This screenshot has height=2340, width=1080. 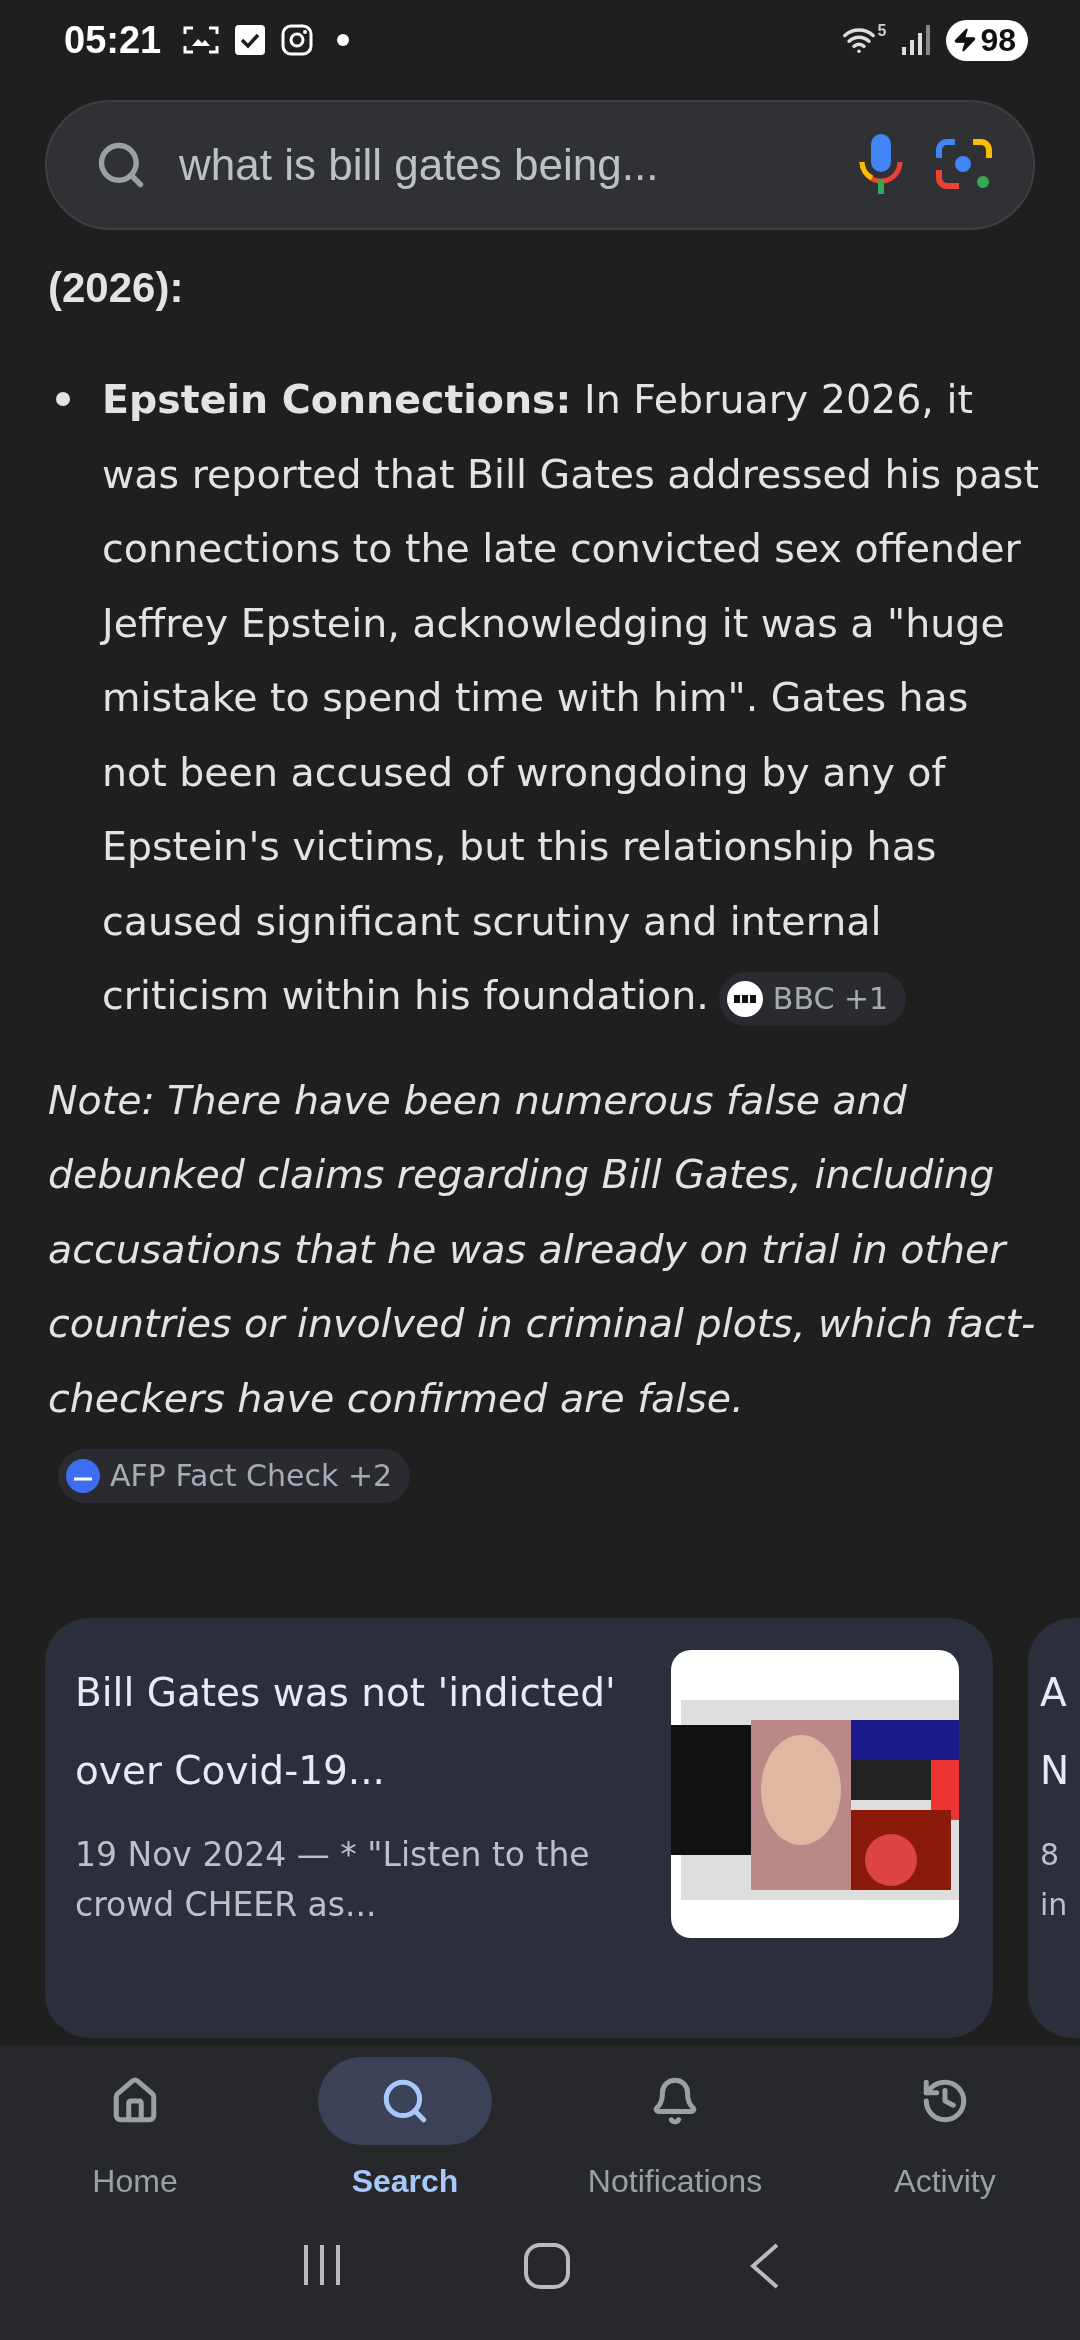 I want to click on wifi-band-label: 5, so click(x=882, y=31).